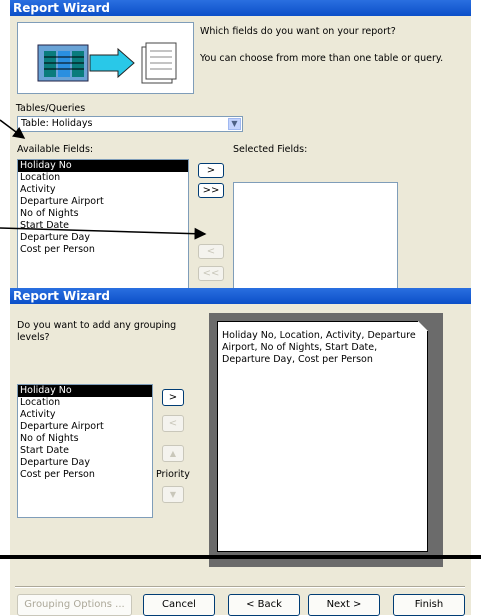 The width and height of the screenshot is (481, 616). What do you see at coordinates (103, 233) in the screenshot?
I see `annotation-arrow-add-all` at bounding box center [103, 233].